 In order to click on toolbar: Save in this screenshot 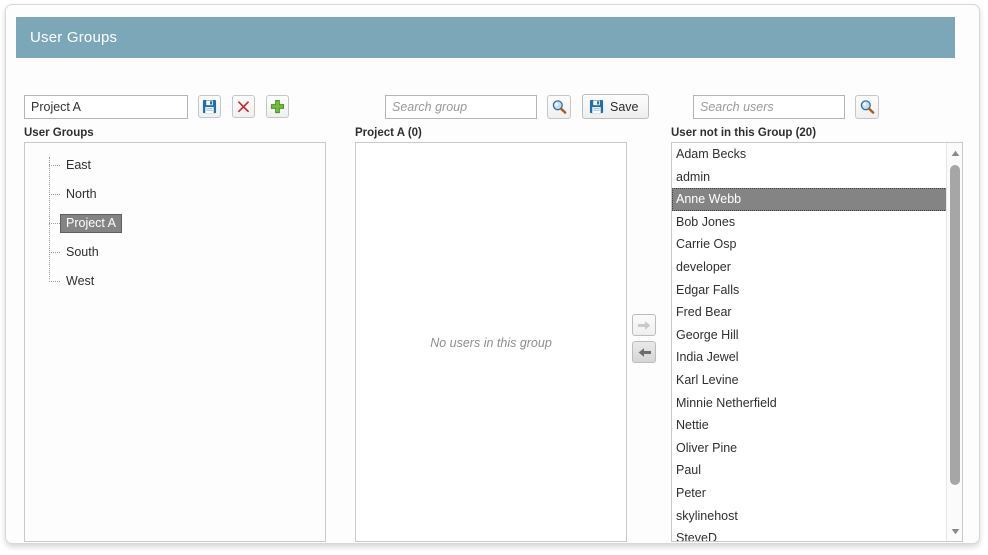, I will do `click(492, 107)`.